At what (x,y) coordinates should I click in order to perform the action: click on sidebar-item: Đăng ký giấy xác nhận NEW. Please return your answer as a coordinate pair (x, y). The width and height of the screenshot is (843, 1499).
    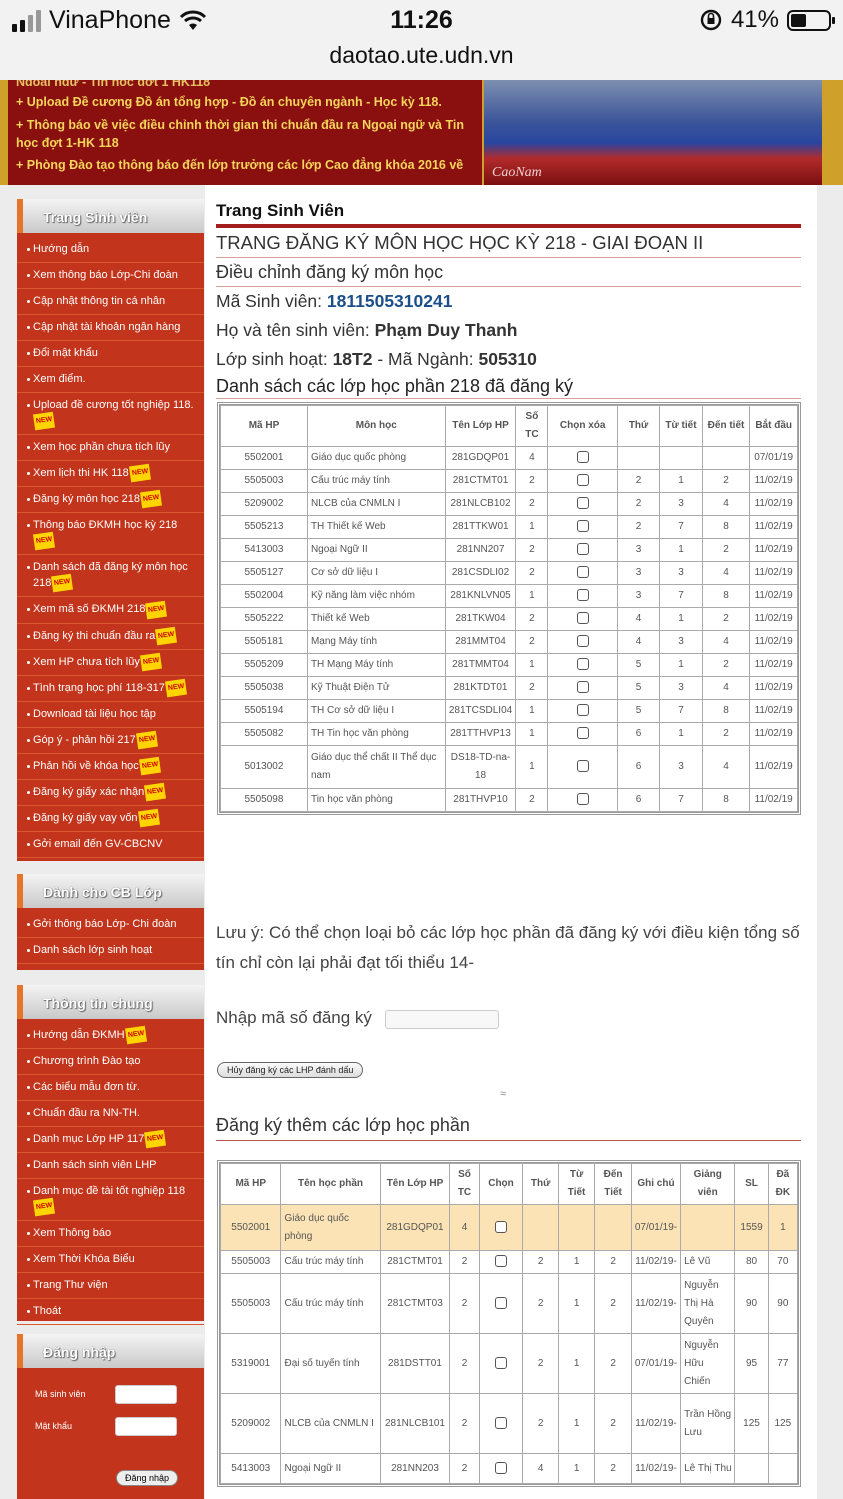
    Looking at the image, I should click on (110, 793).